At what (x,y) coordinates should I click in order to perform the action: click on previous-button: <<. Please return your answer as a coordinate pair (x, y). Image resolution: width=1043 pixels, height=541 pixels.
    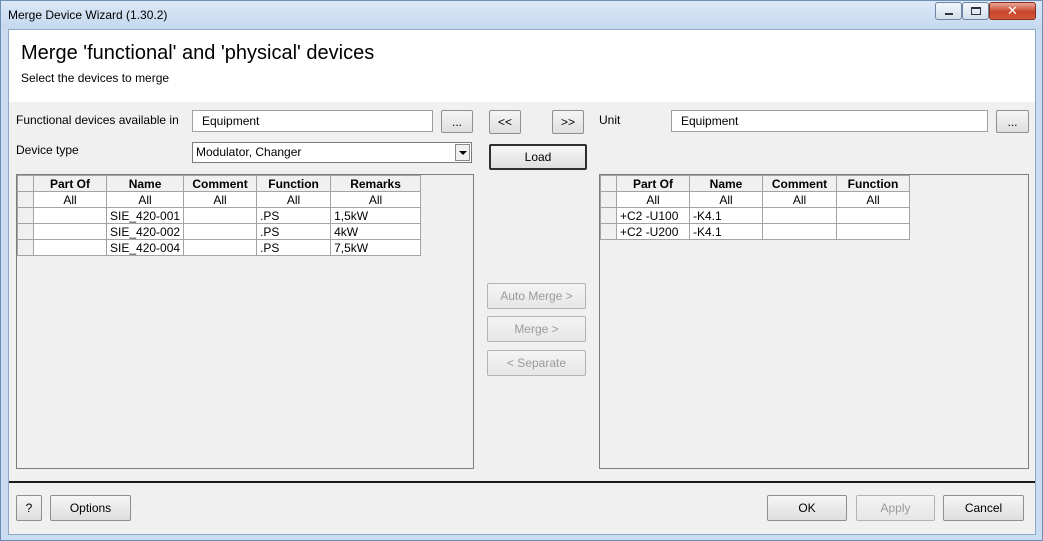
    Looking at the image, I should click on (505, 122).